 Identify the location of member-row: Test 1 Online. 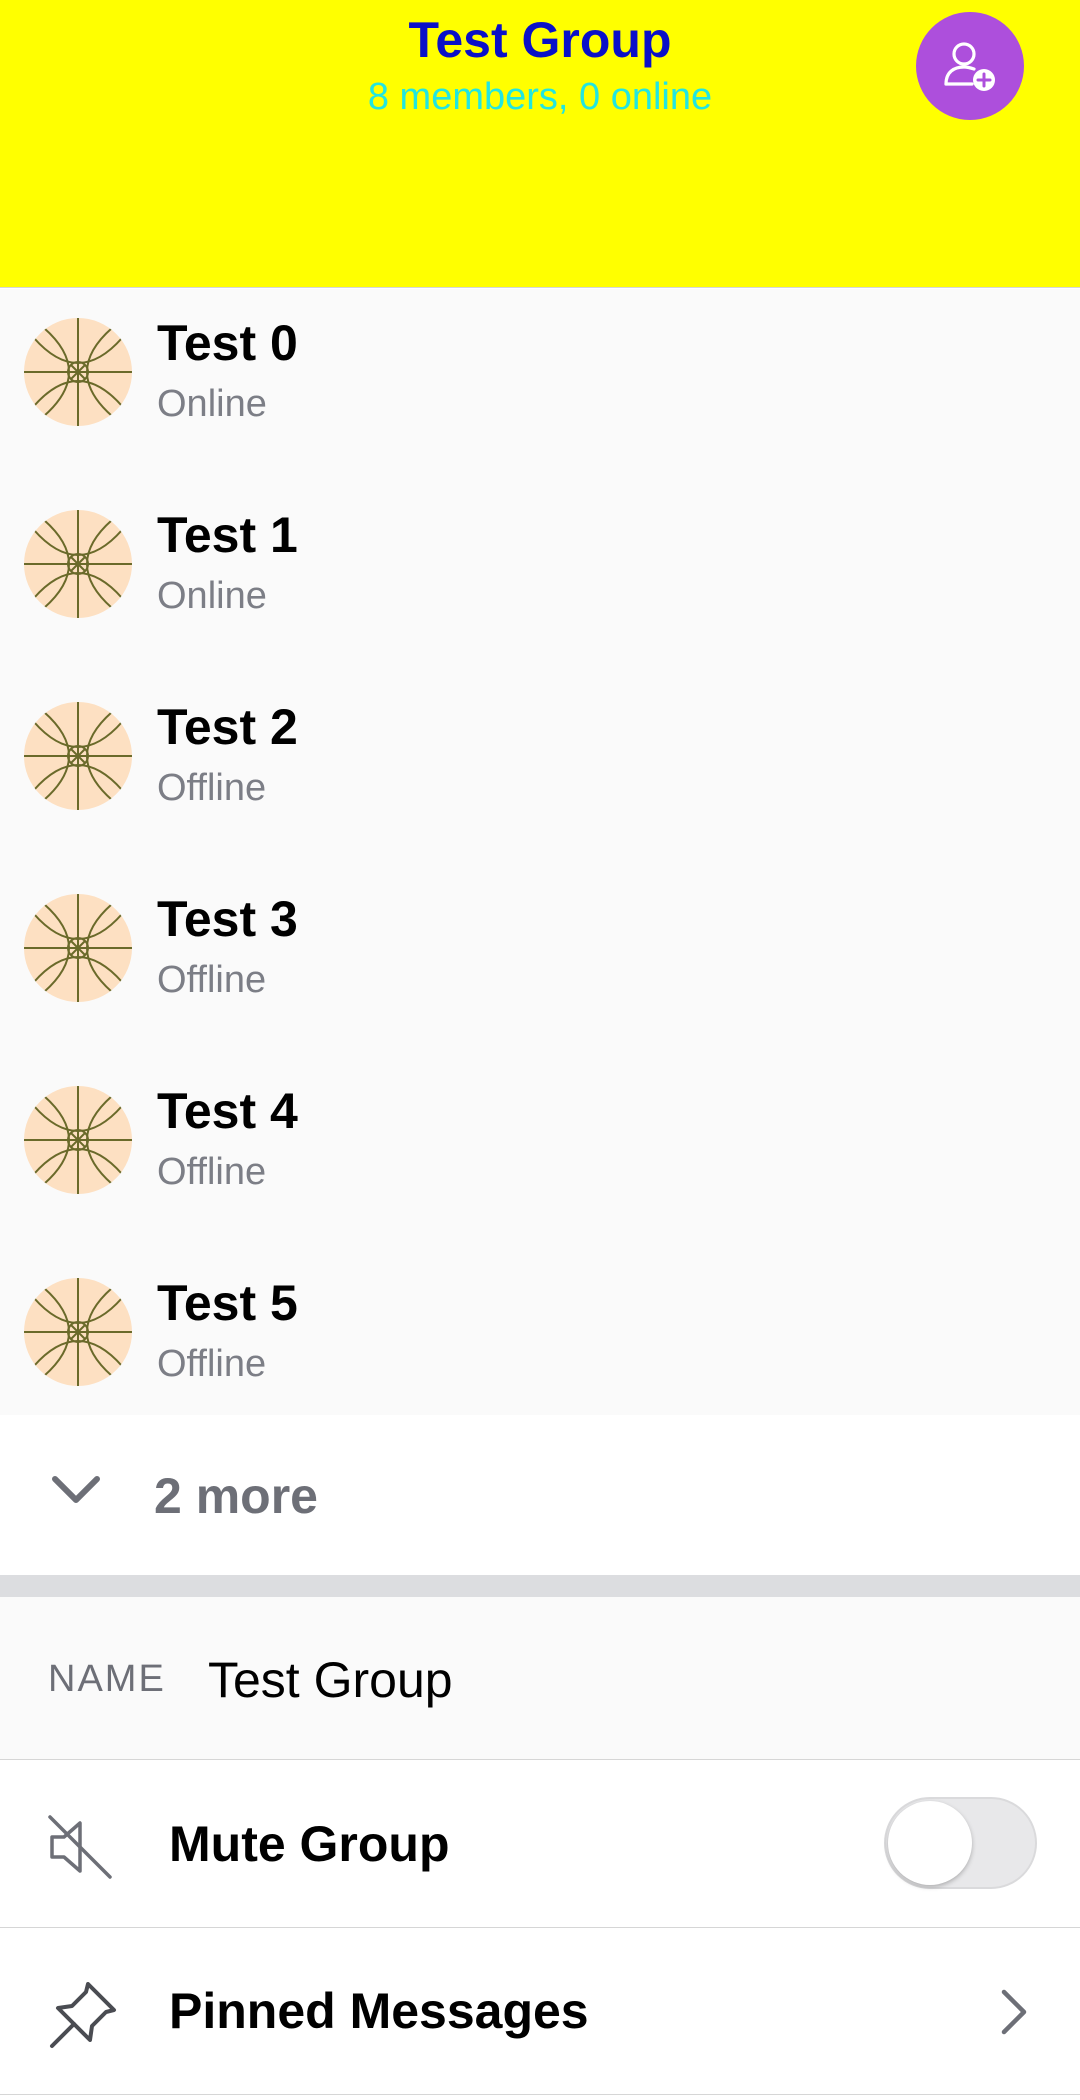
(540, 577).